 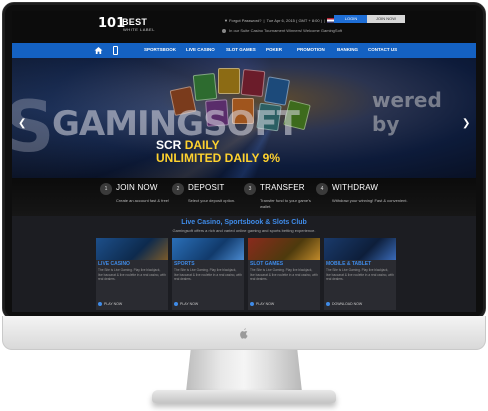 What do you see at coordinates (184, 264) in the screenshot?
I see `card-label: SPORTS` at bounding box center [184, 264].